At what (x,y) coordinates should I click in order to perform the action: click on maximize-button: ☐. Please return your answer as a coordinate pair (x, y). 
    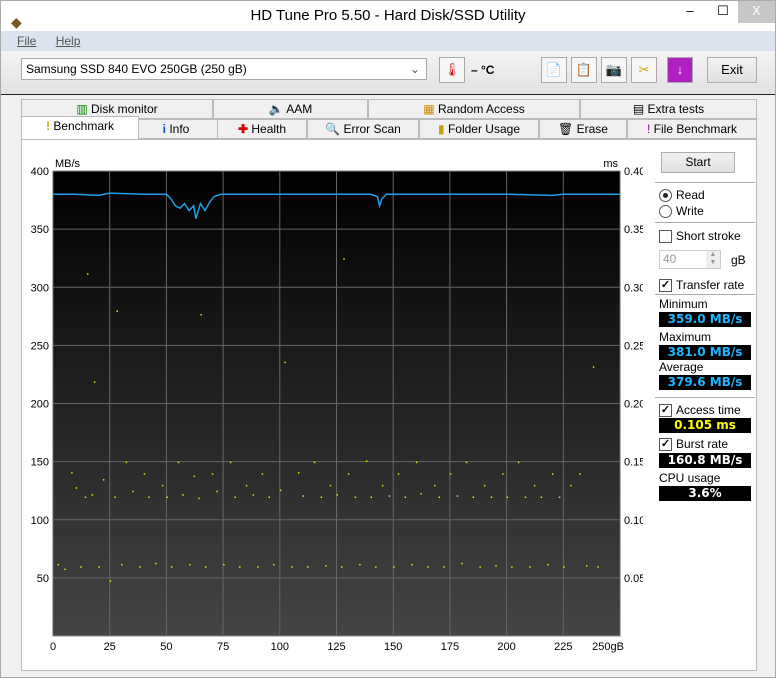
    Looking at the image, I should click on (723, 12).